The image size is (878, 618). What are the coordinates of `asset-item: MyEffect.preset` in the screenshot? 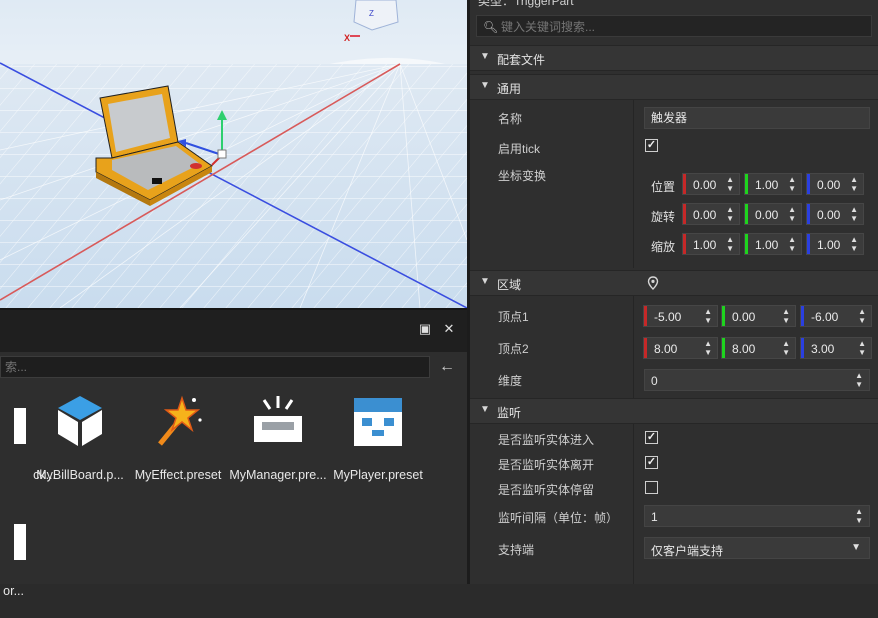 It's located at (178, 447).